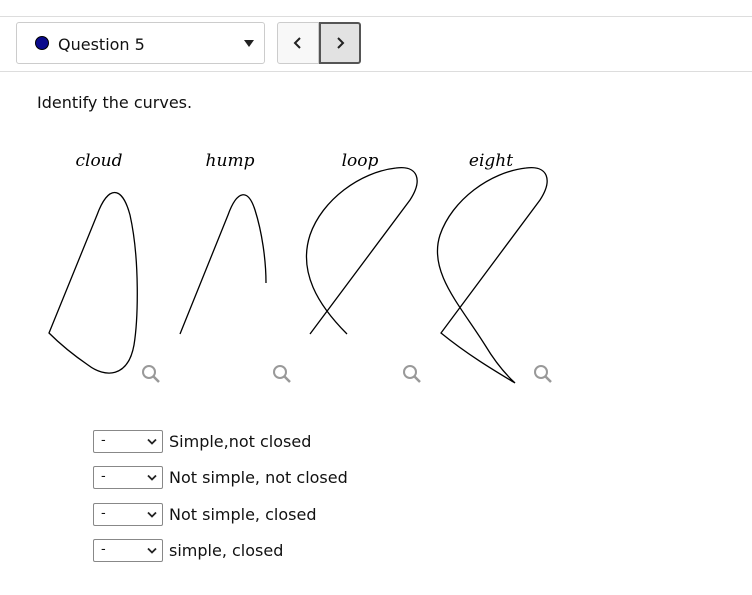  Describe the element at coordinates (492, 275) in the screenshot. I see `curve-eight` at that location.